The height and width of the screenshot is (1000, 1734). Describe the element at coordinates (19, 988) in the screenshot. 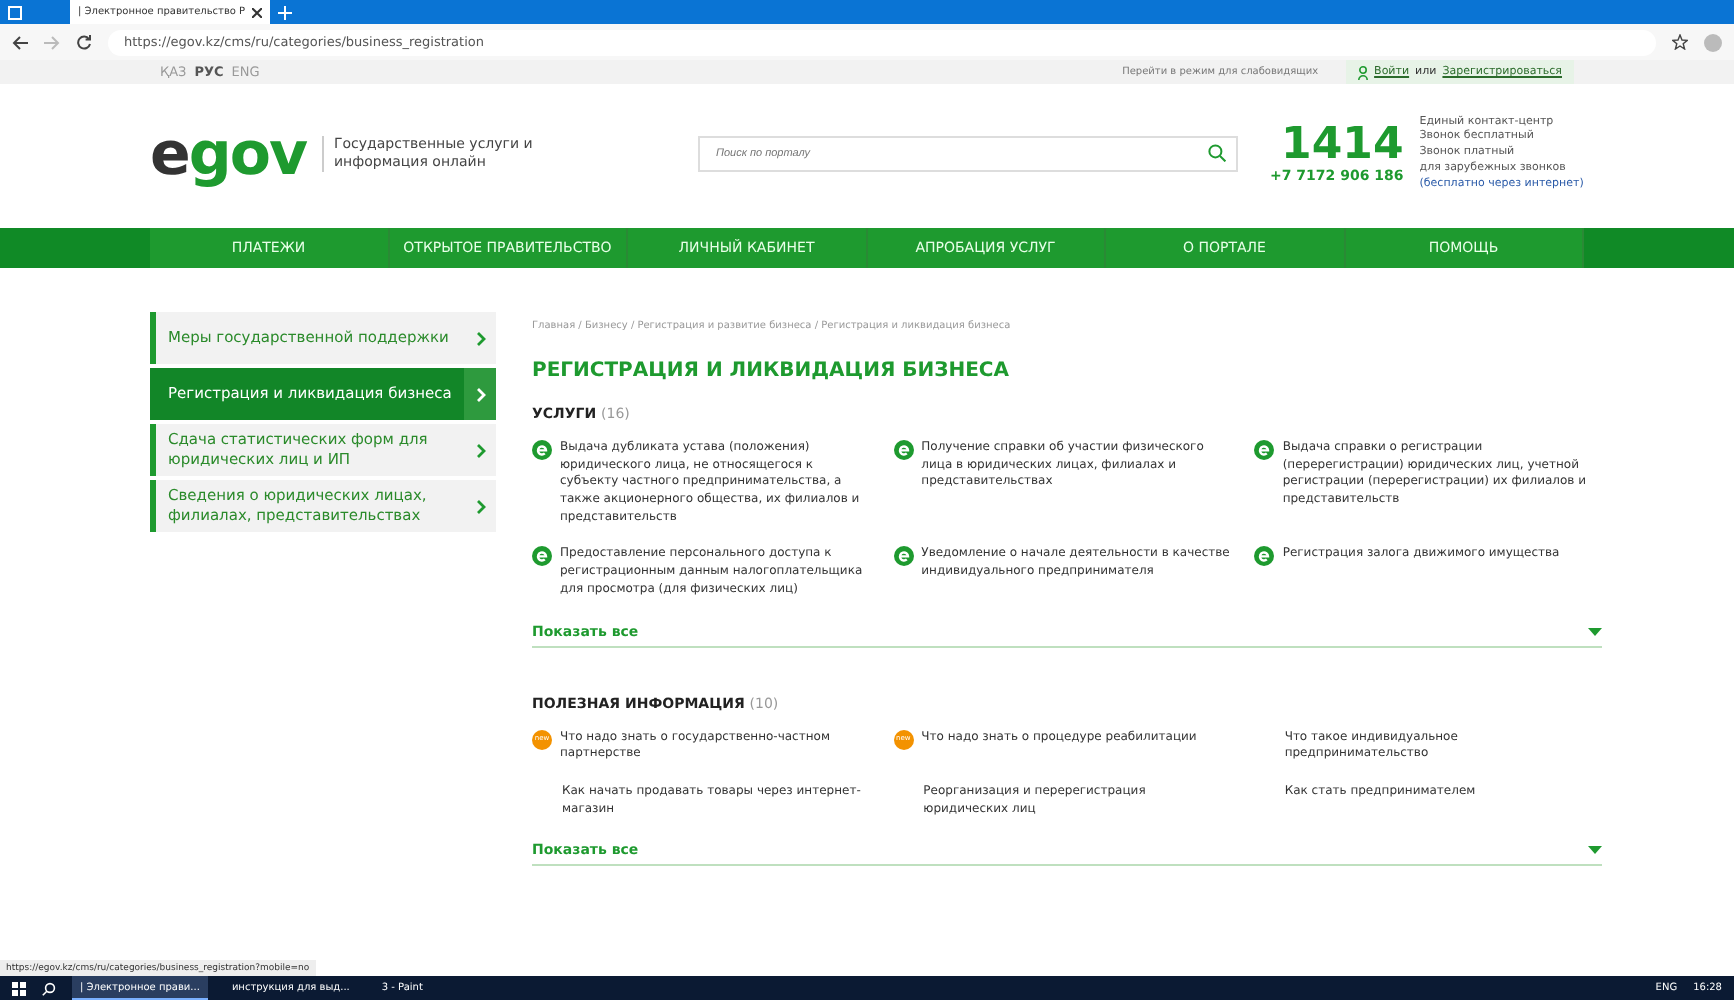

I see `windows-logo-icon` at that location.